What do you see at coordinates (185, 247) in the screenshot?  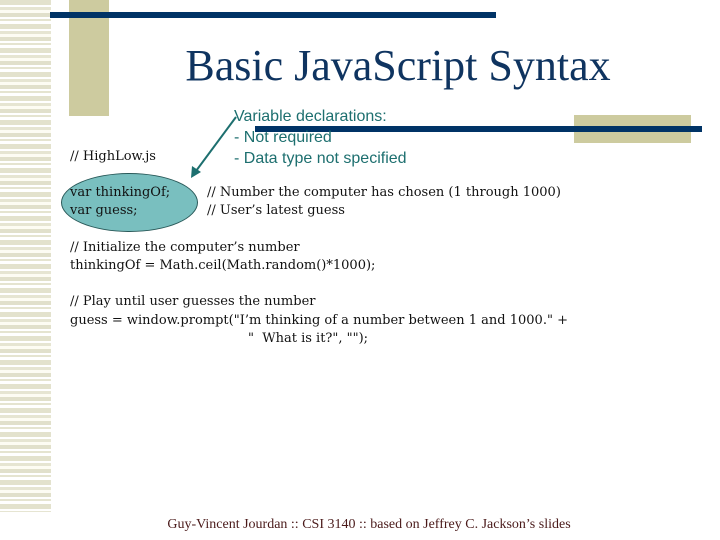 I see `code-init-comment: // Initialize the computer’s number` at bounding box center [185, 247].